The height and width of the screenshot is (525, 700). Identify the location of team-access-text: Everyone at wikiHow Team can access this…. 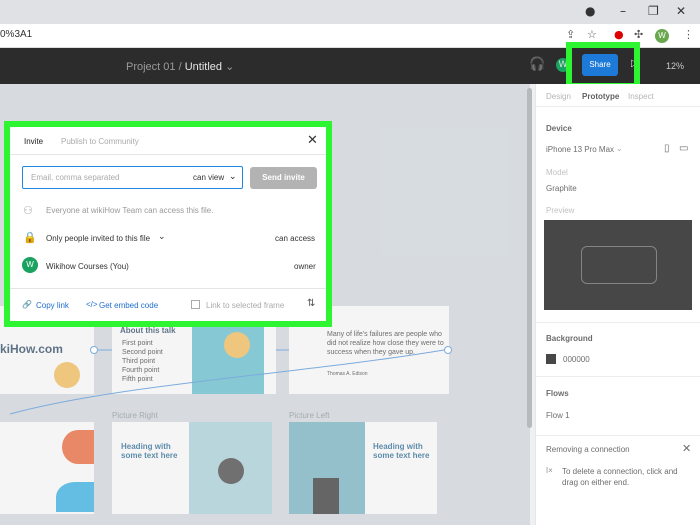
(130, 210).